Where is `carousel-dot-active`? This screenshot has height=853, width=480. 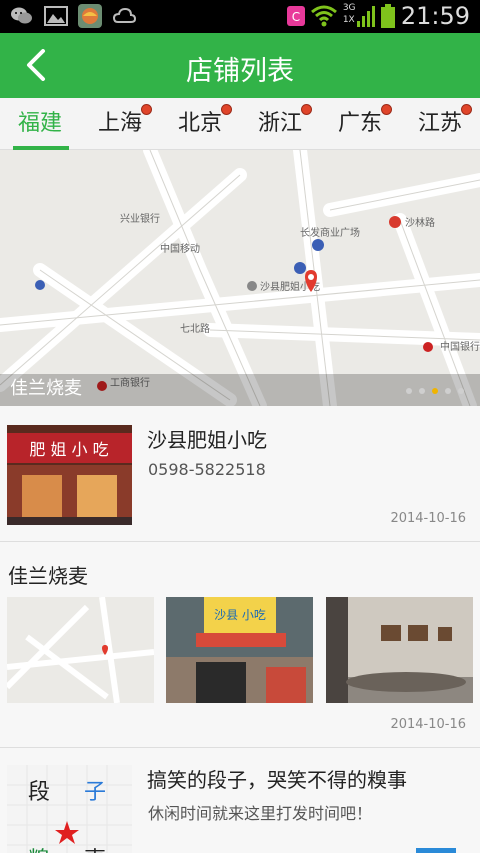 carousel-dot-active is located at coordinates (435, 391).